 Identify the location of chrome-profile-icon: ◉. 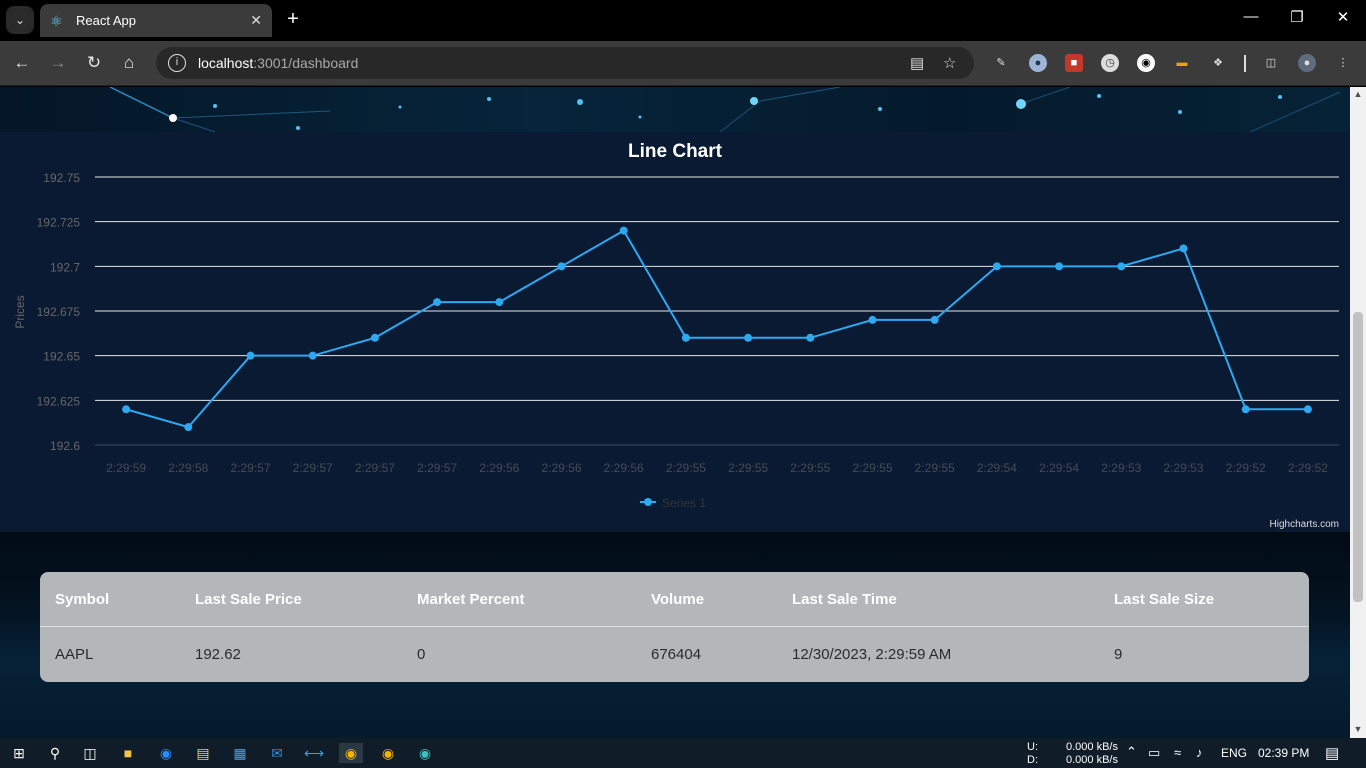
(388, 753).